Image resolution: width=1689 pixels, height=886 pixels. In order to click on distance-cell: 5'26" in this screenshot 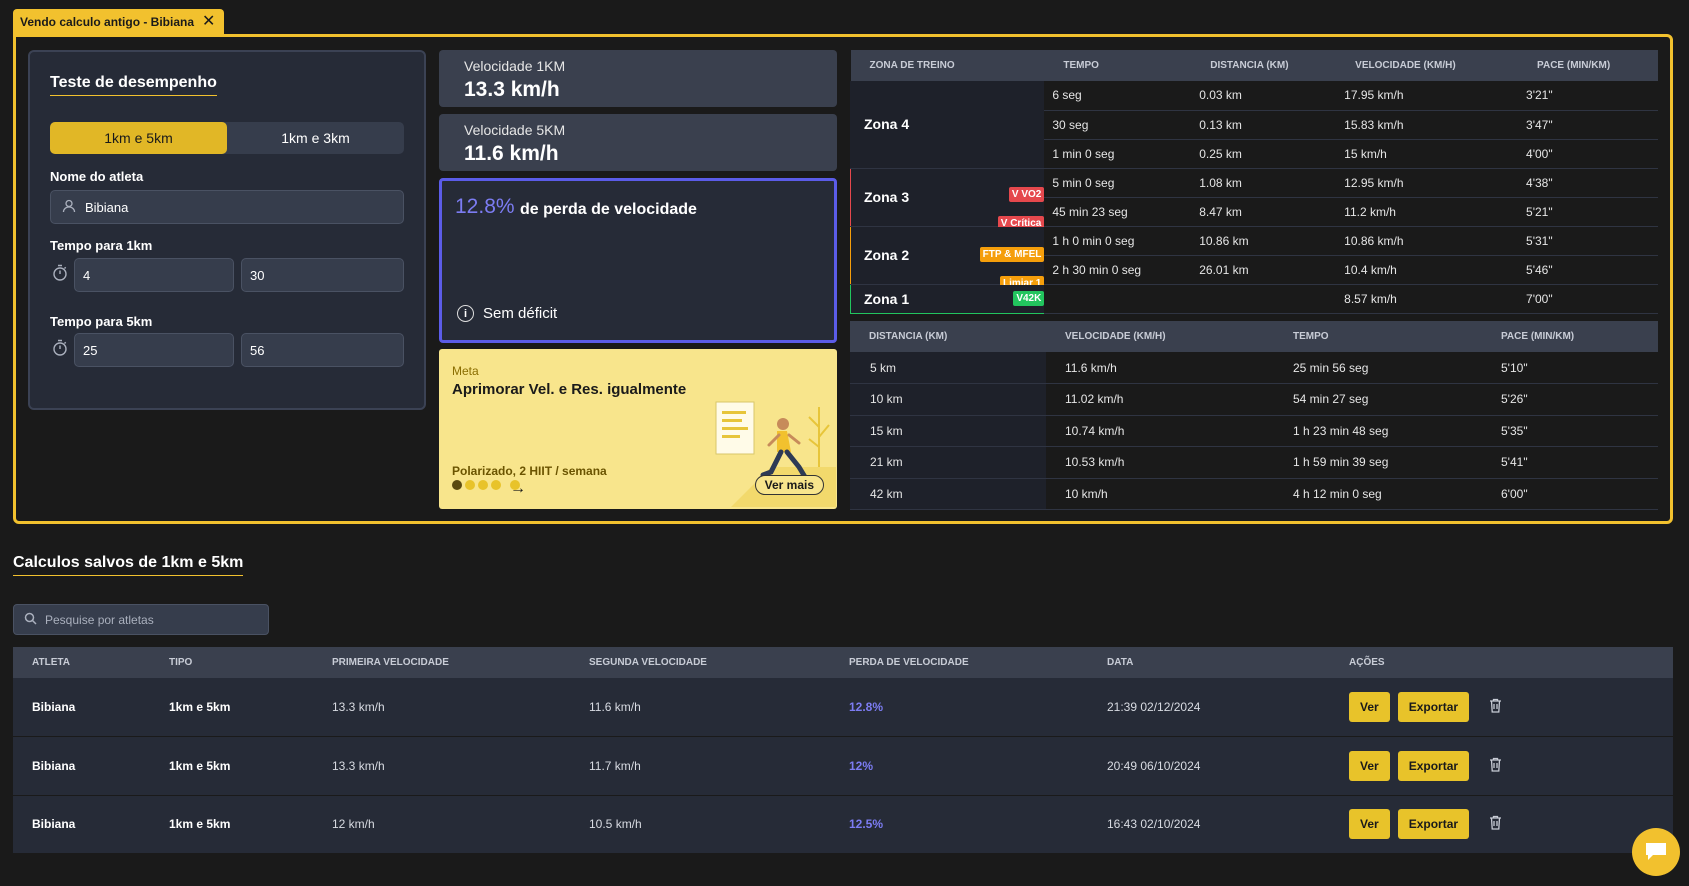, I will do `click(1570, 399)`.